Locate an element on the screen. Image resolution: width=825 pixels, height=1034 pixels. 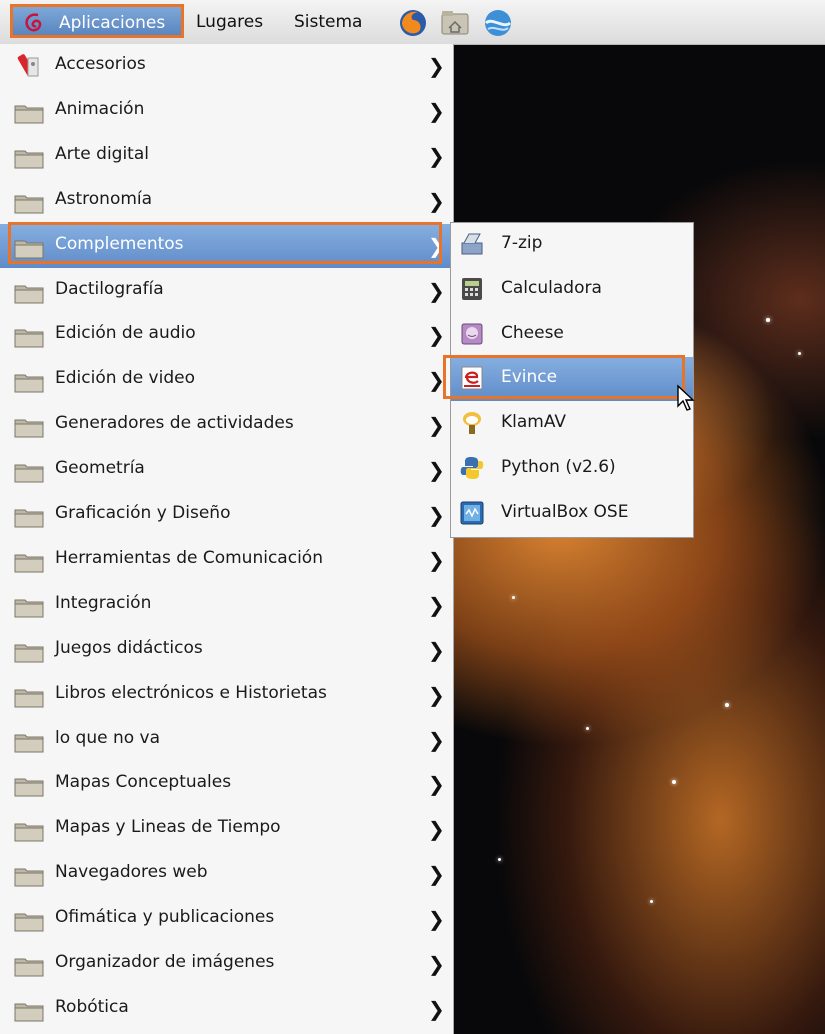
menu-item-label: Accesorios is located at coordinates (100, 64).